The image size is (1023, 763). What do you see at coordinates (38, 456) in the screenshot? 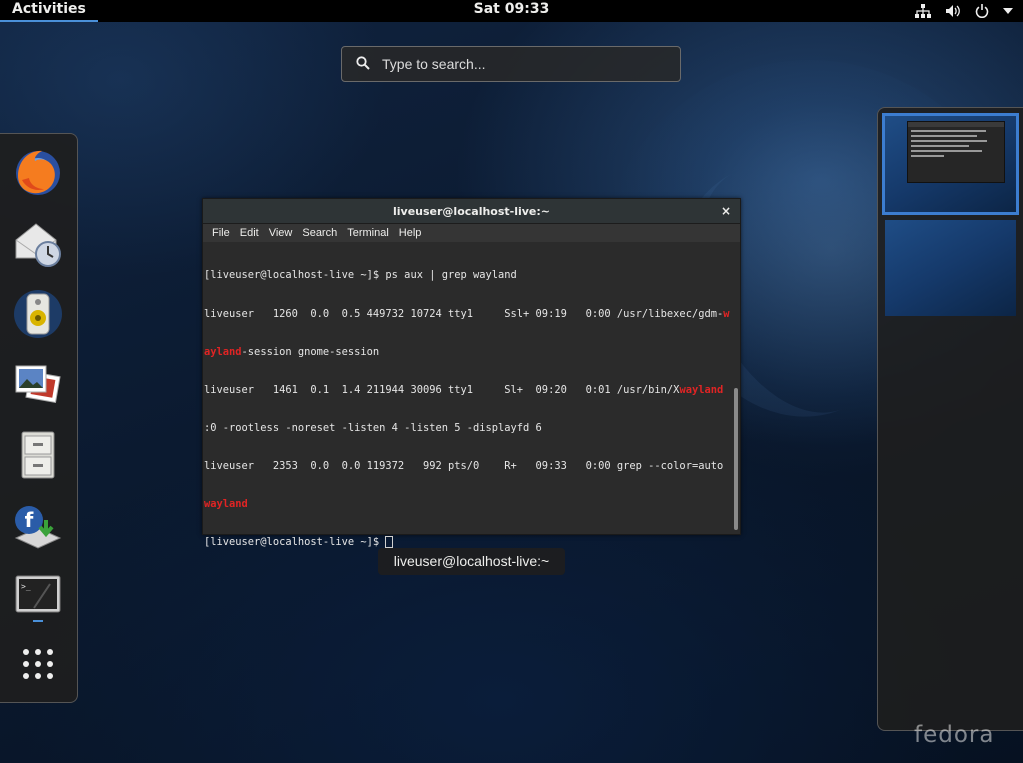
I see `files-cabinet-icon` at bounding box center [38, 456].